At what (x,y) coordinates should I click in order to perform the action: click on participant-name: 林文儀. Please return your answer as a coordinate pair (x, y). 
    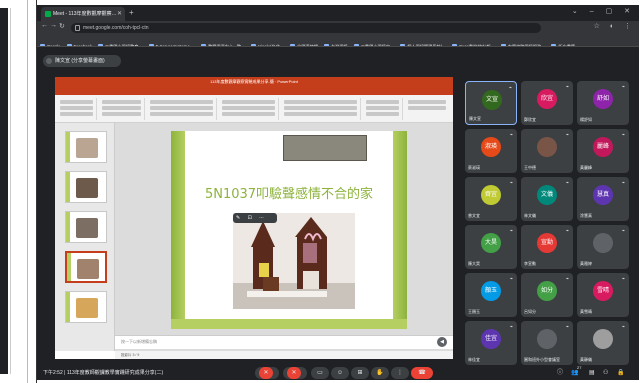
    Looking at the image, I should click on (530, 215).